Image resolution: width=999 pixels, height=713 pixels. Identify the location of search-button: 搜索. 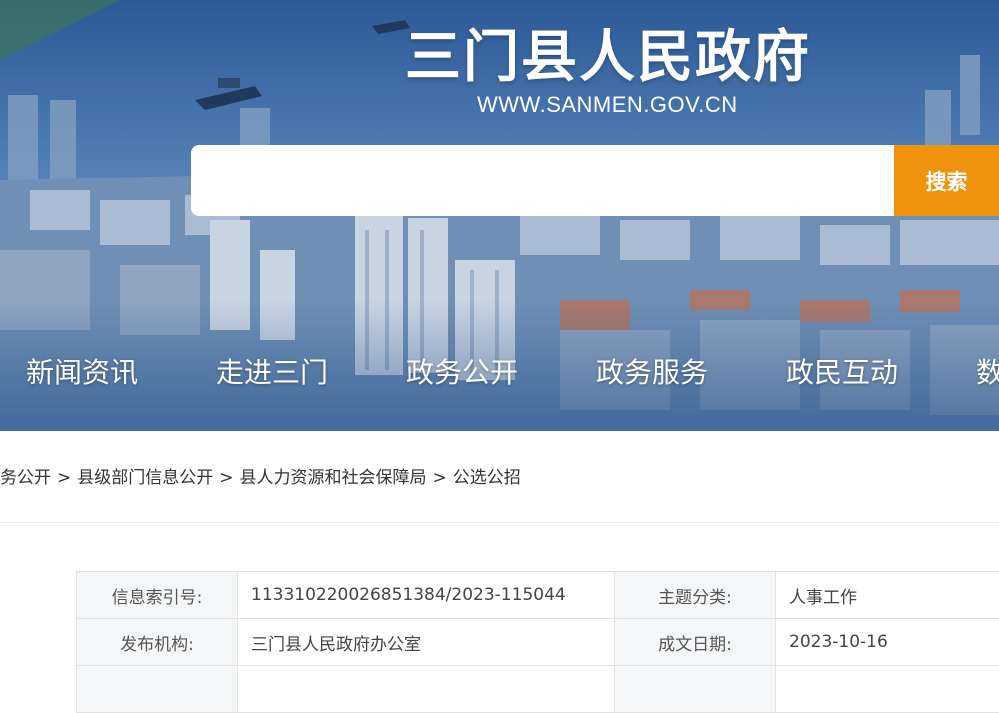
(946, 180).